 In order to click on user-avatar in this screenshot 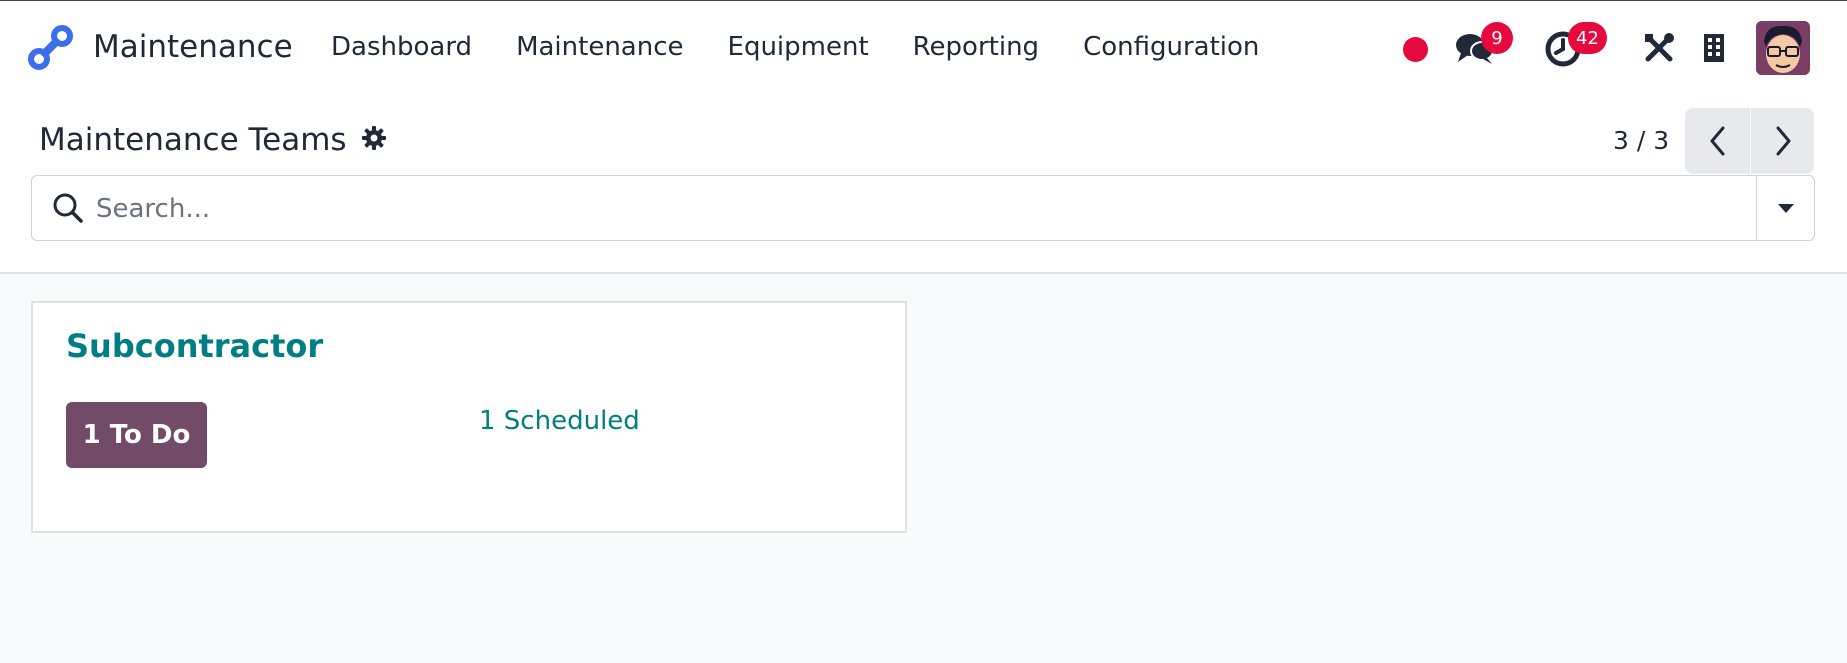, I will do `click(1783, 48)`.